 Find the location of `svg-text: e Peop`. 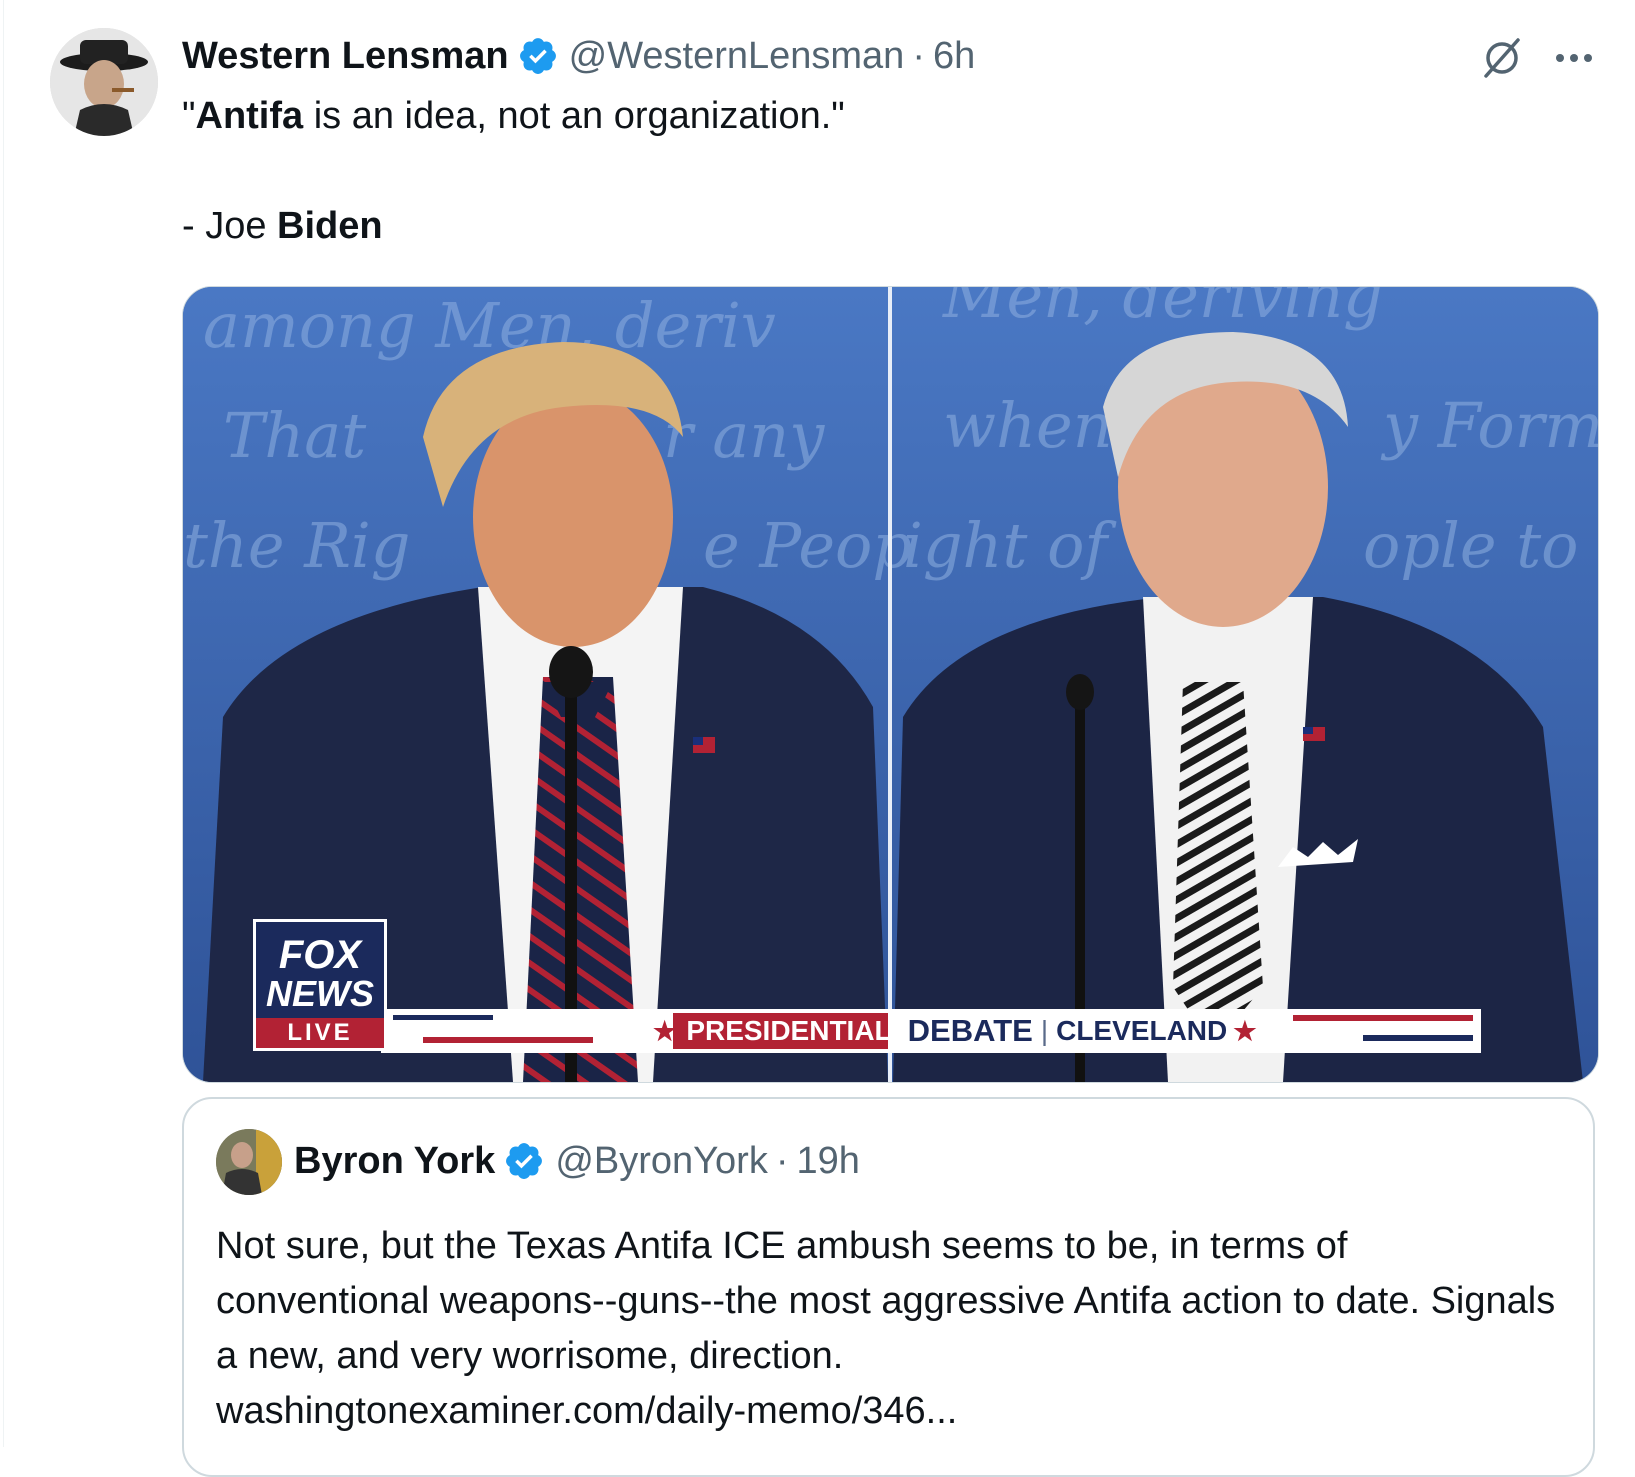

svg-text: e Peop is located at coordinates (807, 545).